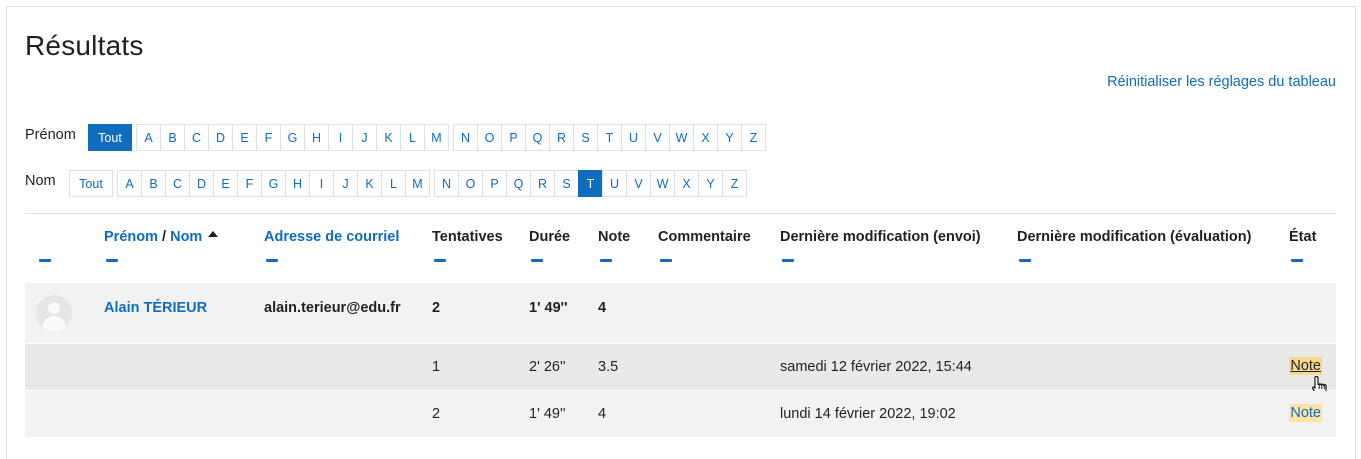  Describe the element at coordinates (585, 137) in the screenshot. I see `firstname-initial-s-button: S` at that location.